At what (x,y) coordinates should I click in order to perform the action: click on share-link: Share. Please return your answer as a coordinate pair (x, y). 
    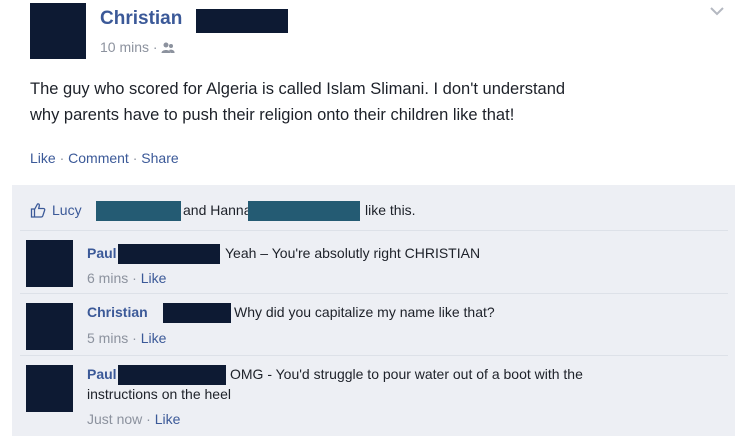
    Looking at the image, I should click on (159, 158).